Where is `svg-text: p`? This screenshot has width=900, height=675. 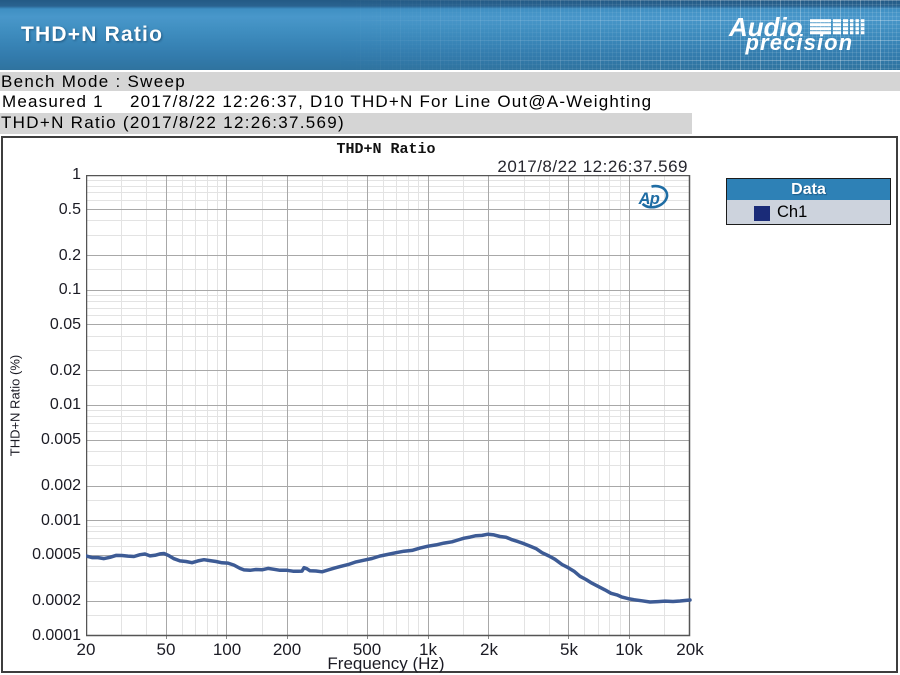
svg-text: p is located at coordinates (654, 199).